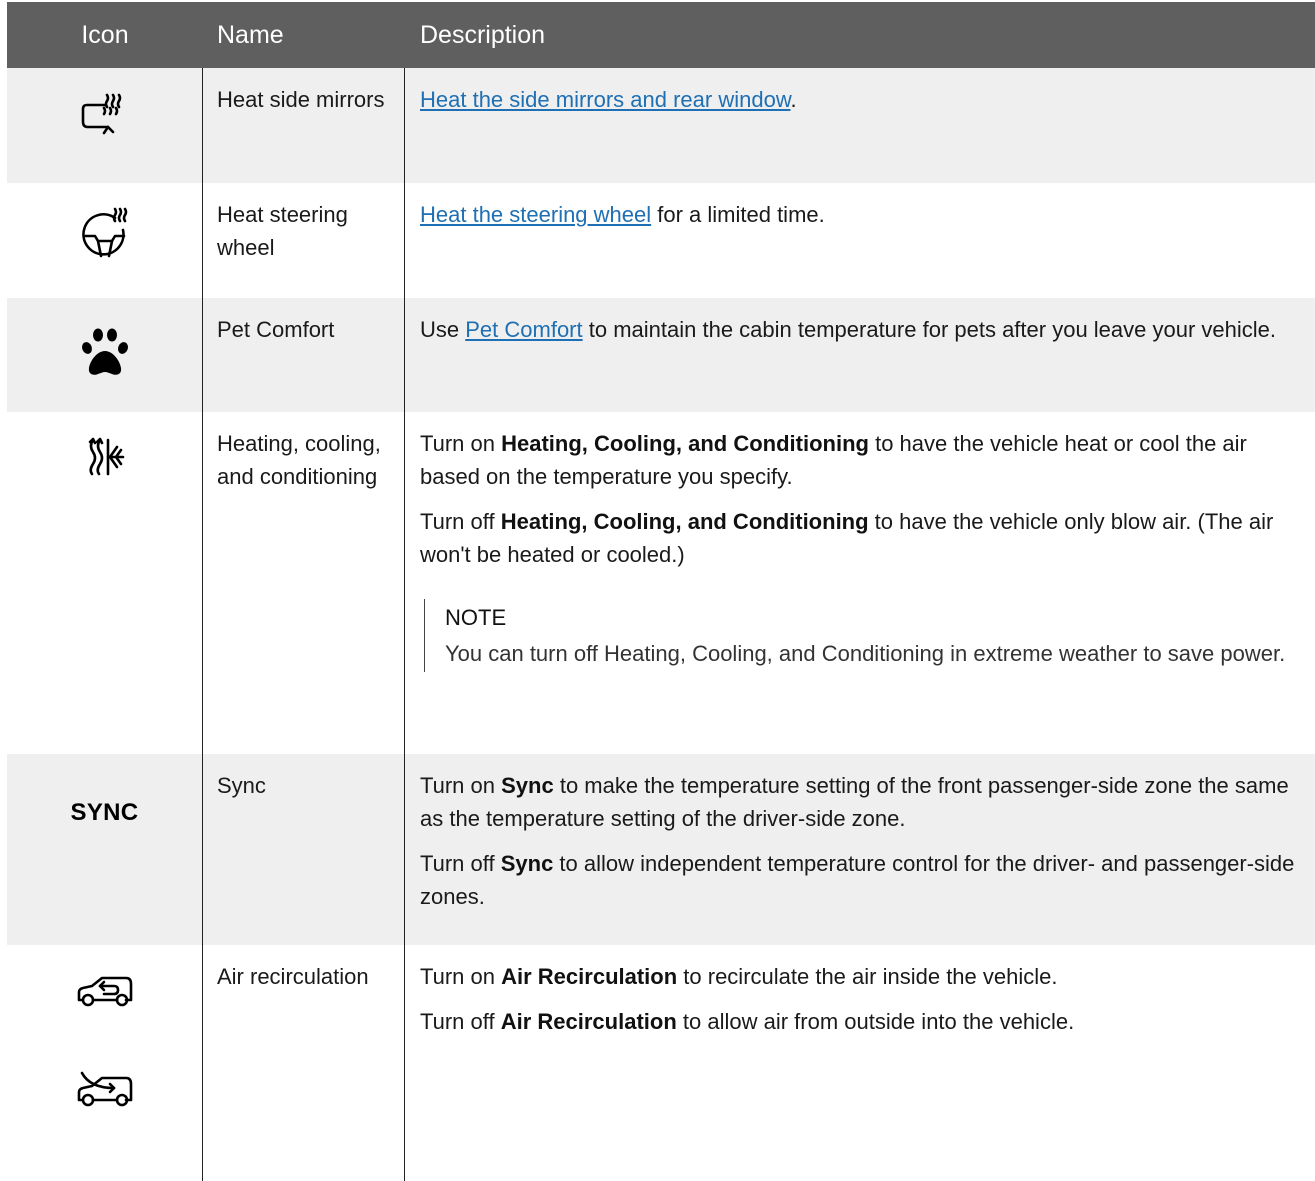  Describe the element at coordinates (304, 125) in the screenshot. I see `row-name: Heat side mirrors` at that location.